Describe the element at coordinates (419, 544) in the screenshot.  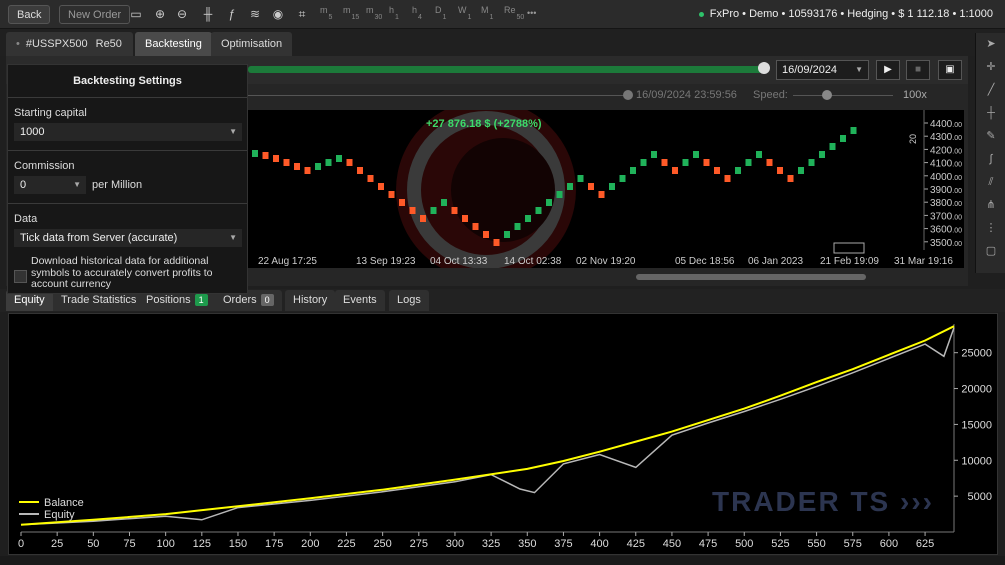
I see `x-tick-label: 275` at that location.